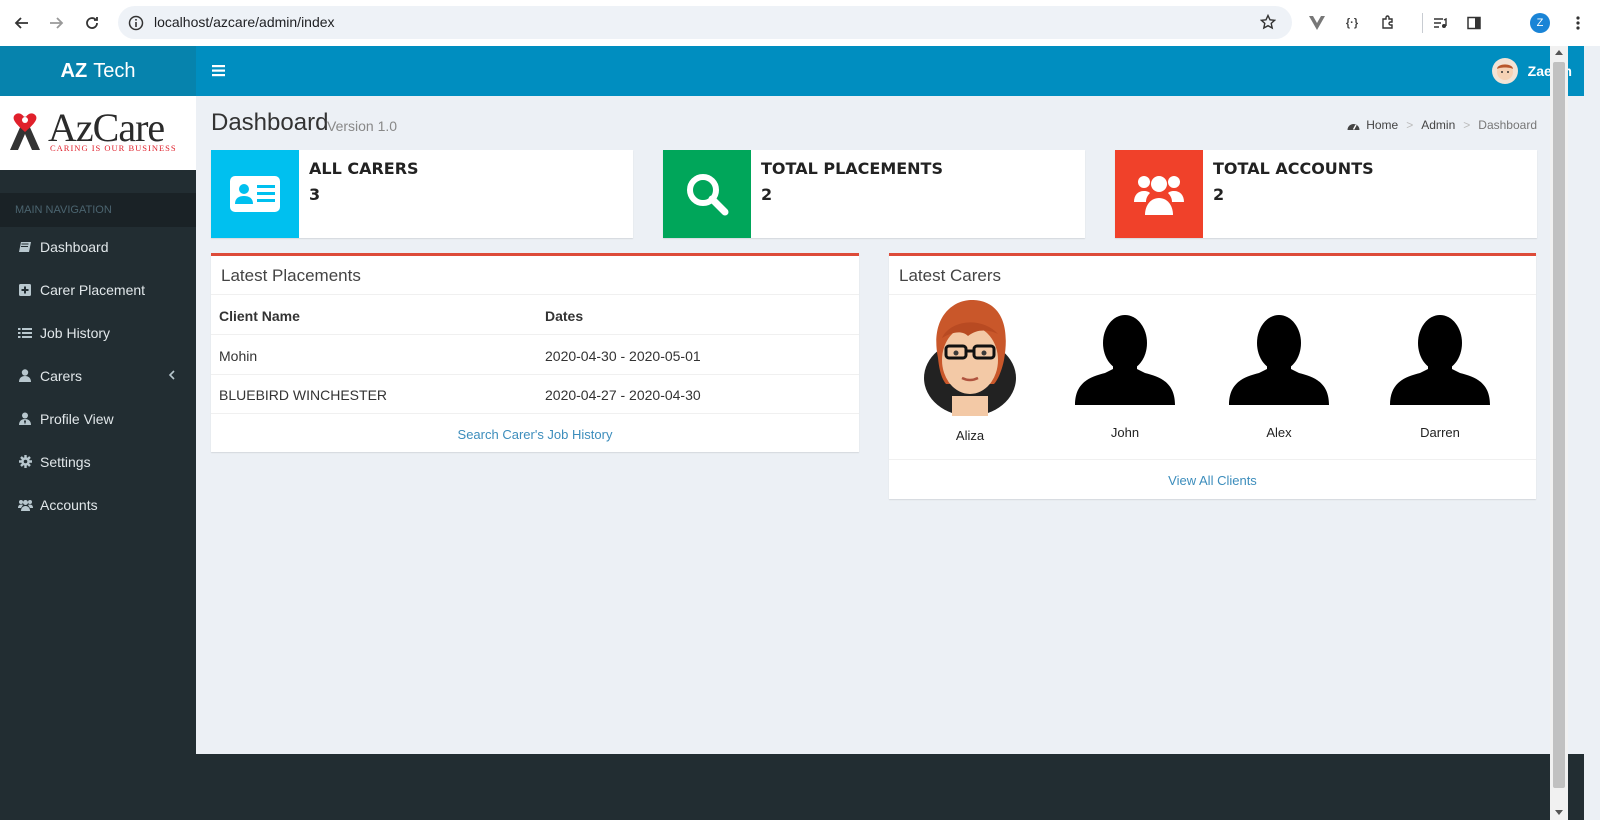 The image size is (1600, 820). Describe the element at coordinates (535, 434) in the screenshot. I see `search-job-history-link: Search Carer's Job History` at that location.